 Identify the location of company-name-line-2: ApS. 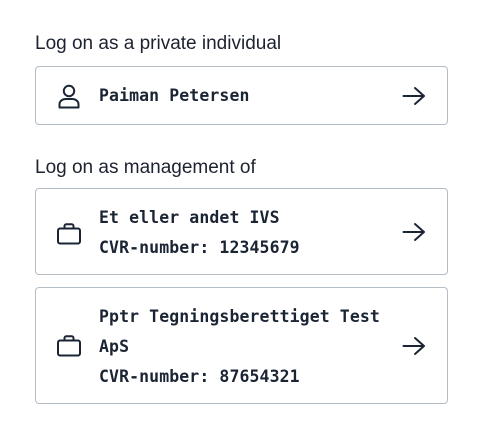
(114, 346).